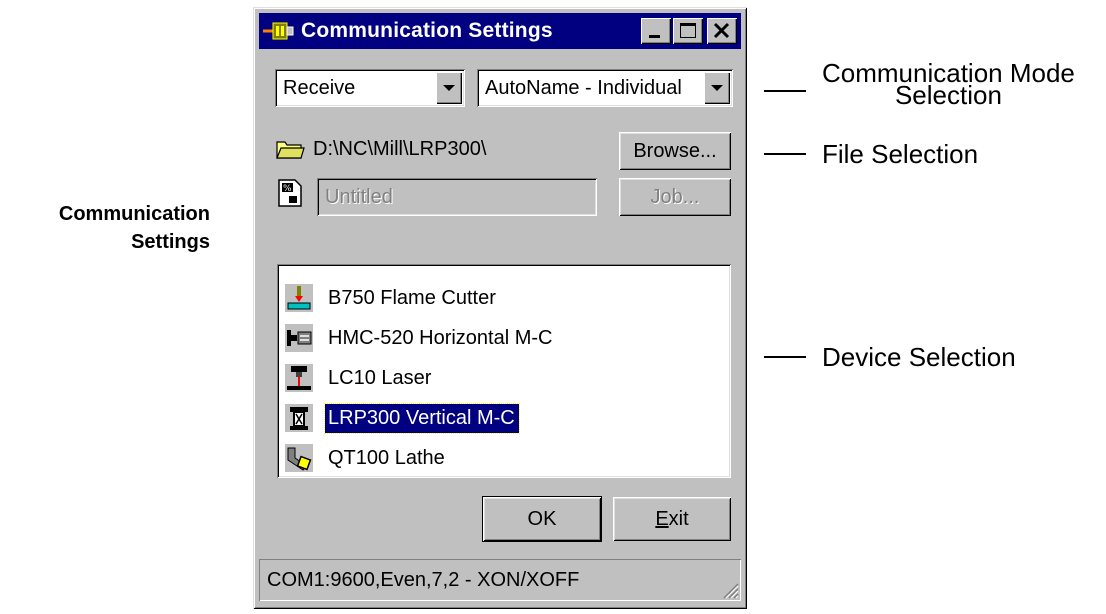  Describe the element at coordinates (299, 338) in the screenshot. I see `horizontal-mill-icon` at that location.